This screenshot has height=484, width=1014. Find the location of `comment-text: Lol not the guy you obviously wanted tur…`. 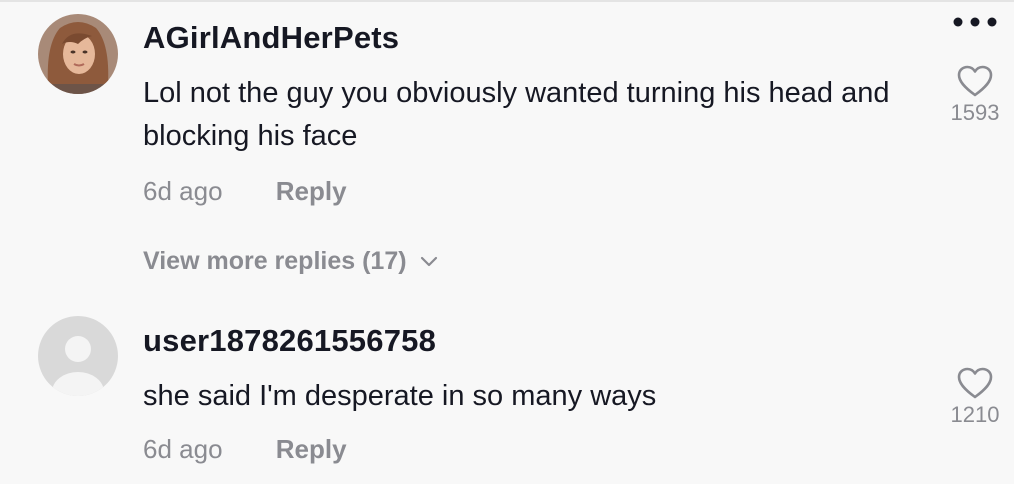

comment-text: Lol not the guy you obviously wanted tur… is located at coordinates (516, 114).